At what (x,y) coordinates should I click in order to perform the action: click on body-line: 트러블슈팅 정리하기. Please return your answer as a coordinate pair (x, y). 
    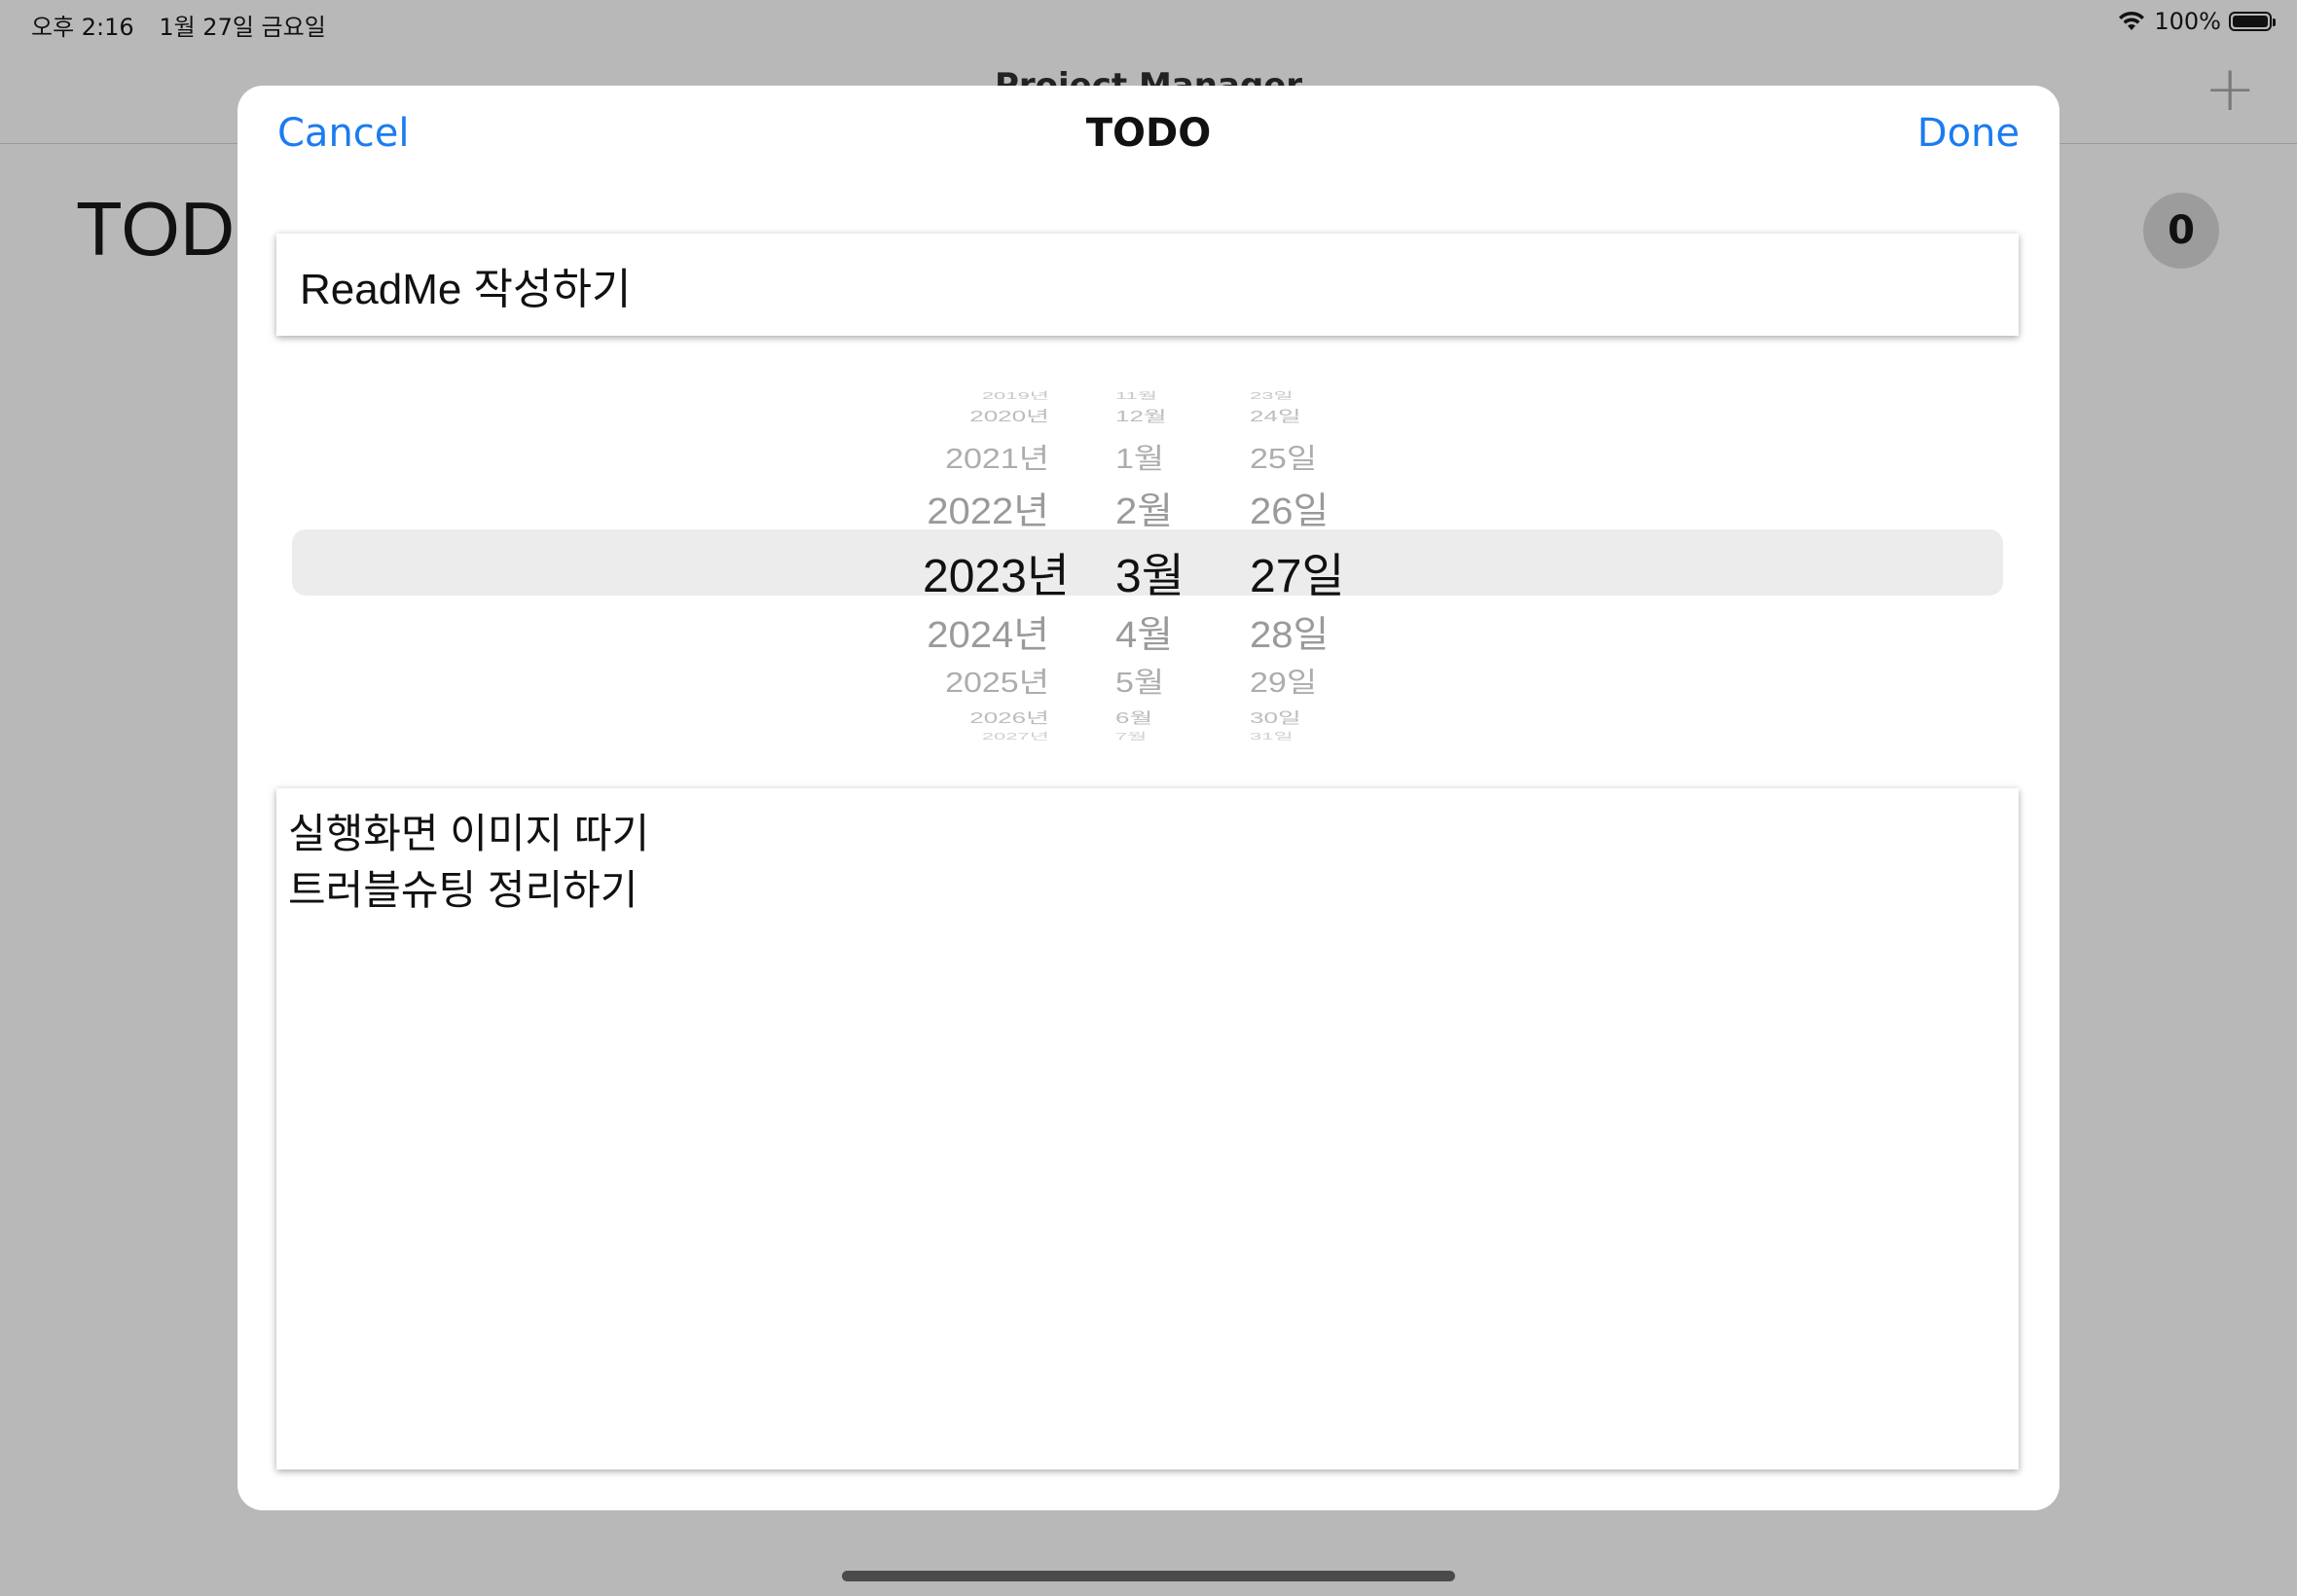
    Looking at the image, I should click on (463, 890).